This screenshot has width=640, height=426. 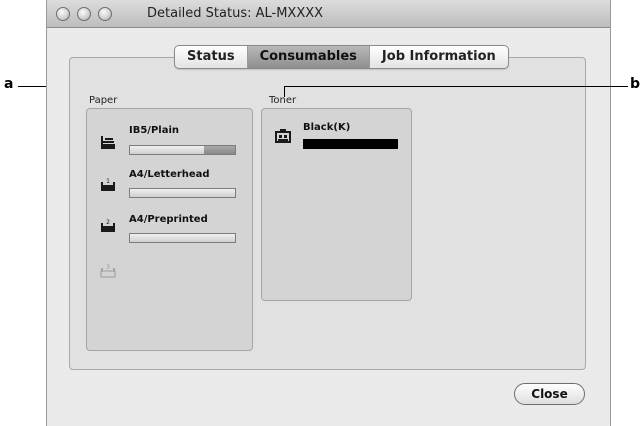 I want to click on tray-label: IB5/Plain, so click(x=154, y=130).